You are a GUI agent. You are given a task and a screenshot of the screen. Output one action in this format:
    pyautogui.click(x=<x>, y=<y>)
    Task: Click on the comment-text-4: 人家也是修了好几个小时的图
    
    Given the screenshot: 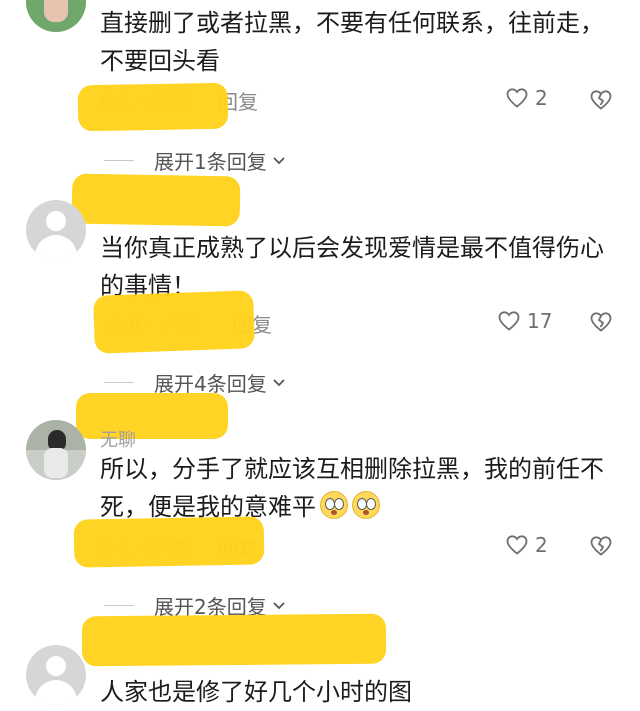 What is the action you would take?
    pyautogui.click(x=256, y=692)
    